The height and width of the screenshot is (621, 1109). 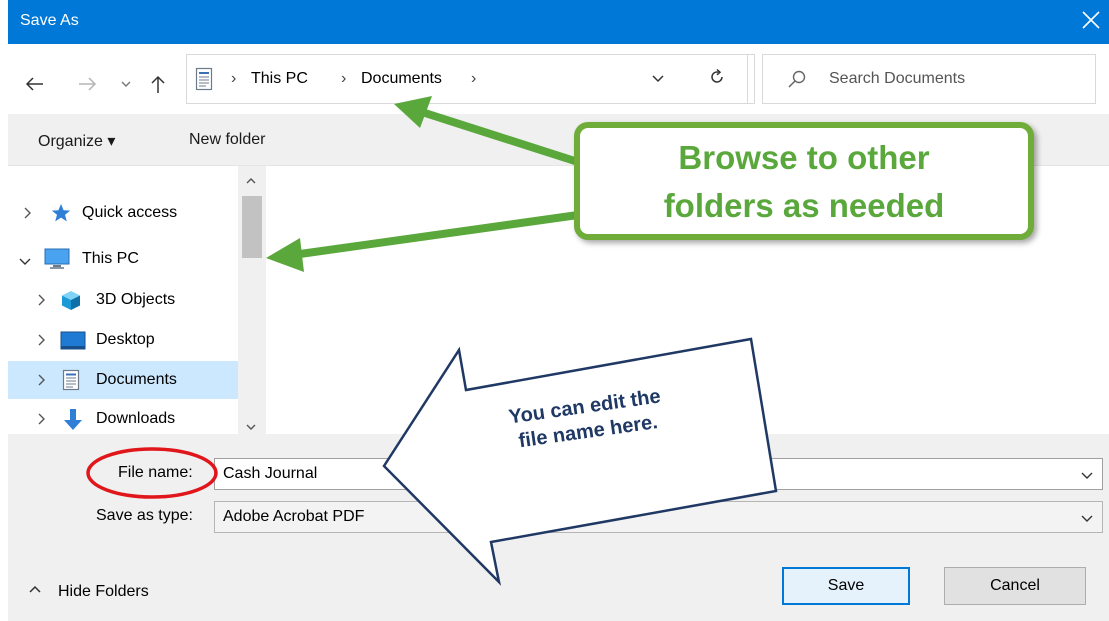 What do you see at coordinates (136, 379) in the screenshot?
I see `nav-item-label: Documents` at bounding box center [136, 379].